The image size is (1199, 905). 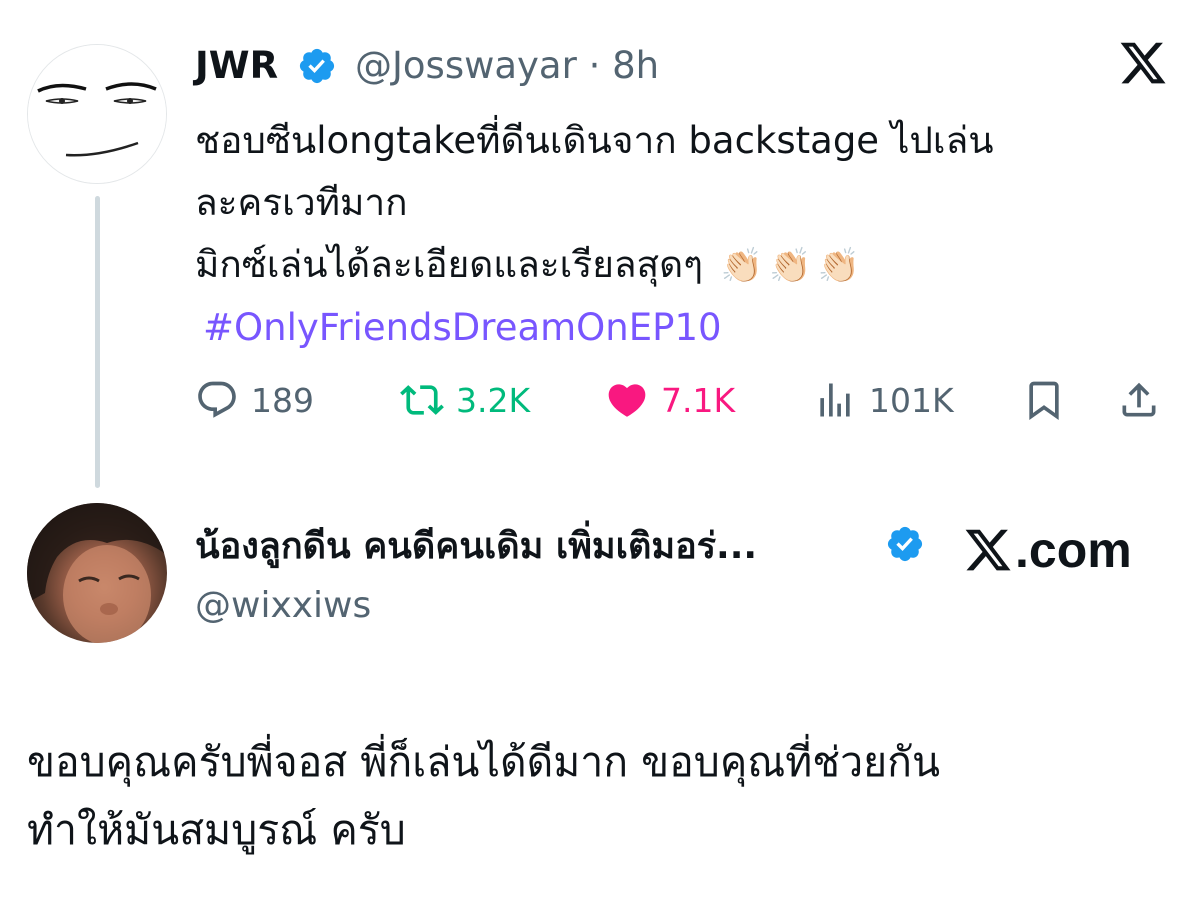 I want to click on reply-icon, so click(x=217, y=399).